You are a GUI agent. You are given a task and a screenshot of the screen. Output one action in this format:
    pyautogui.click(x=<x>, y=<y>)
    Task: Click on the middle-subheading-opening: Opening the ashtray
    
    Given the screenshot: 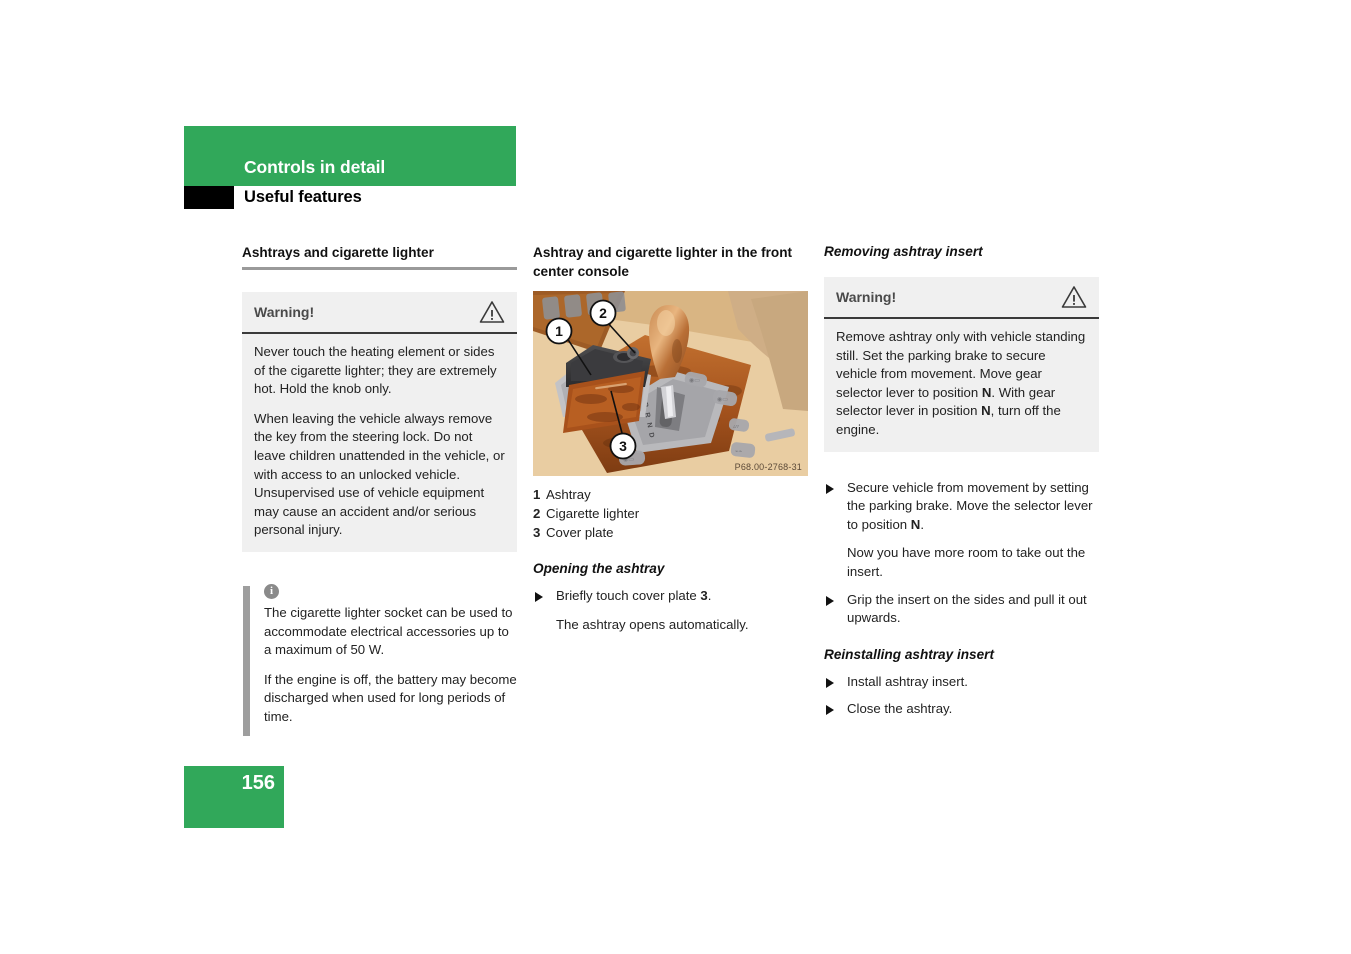 What is the action you would take?
    pyautogui.click(x=599, y=568)
    